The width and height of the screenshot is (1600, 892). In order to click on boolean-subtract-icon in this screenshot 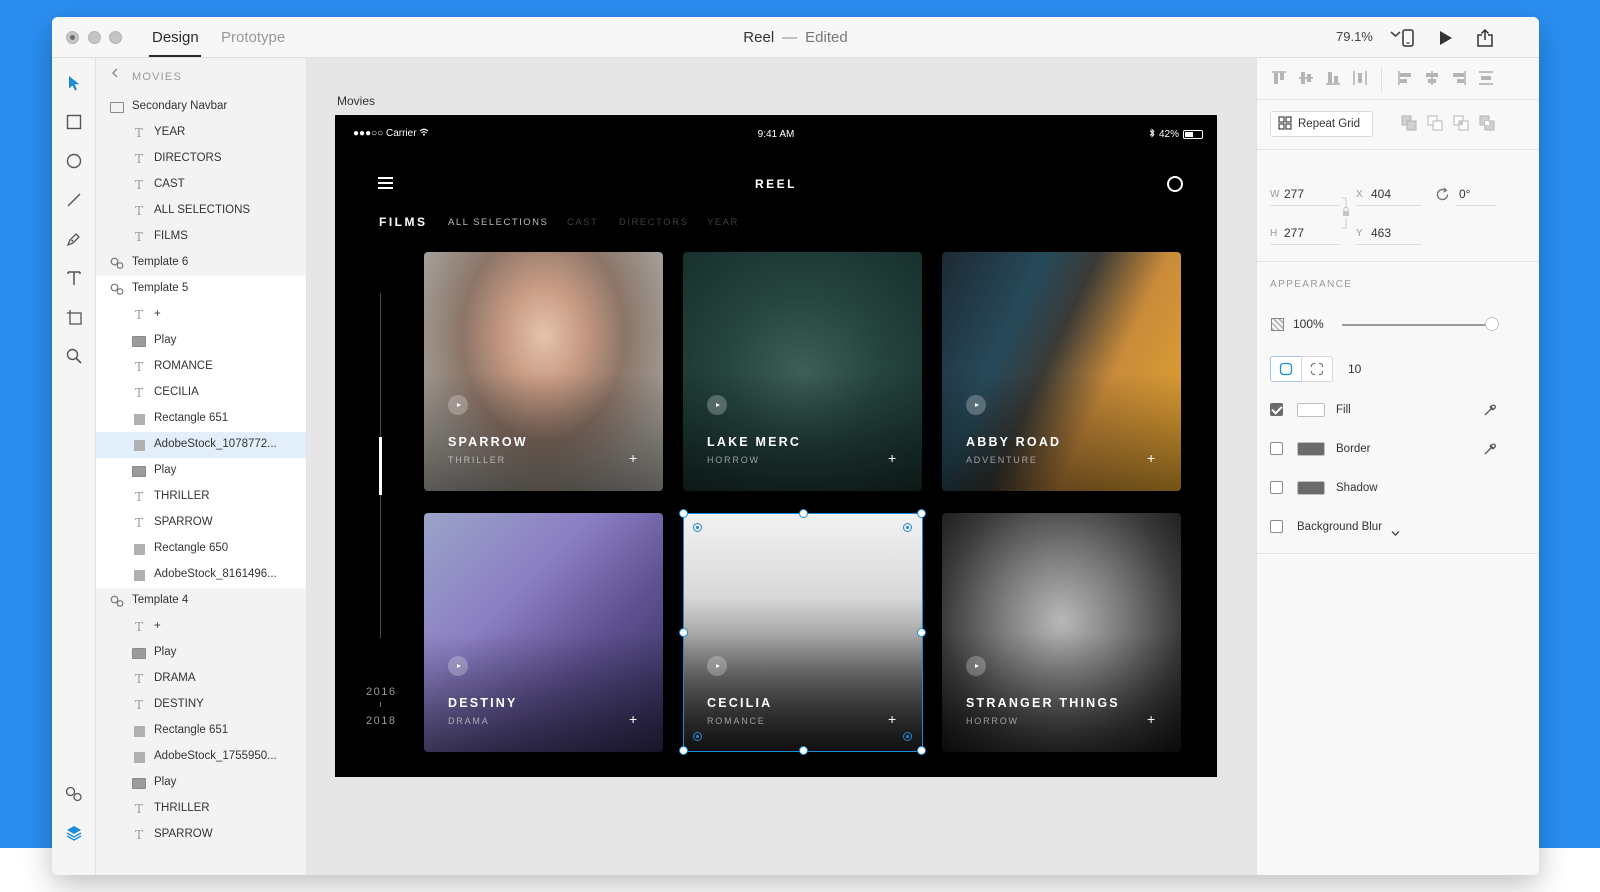, I will do `click(1435, 123)`.